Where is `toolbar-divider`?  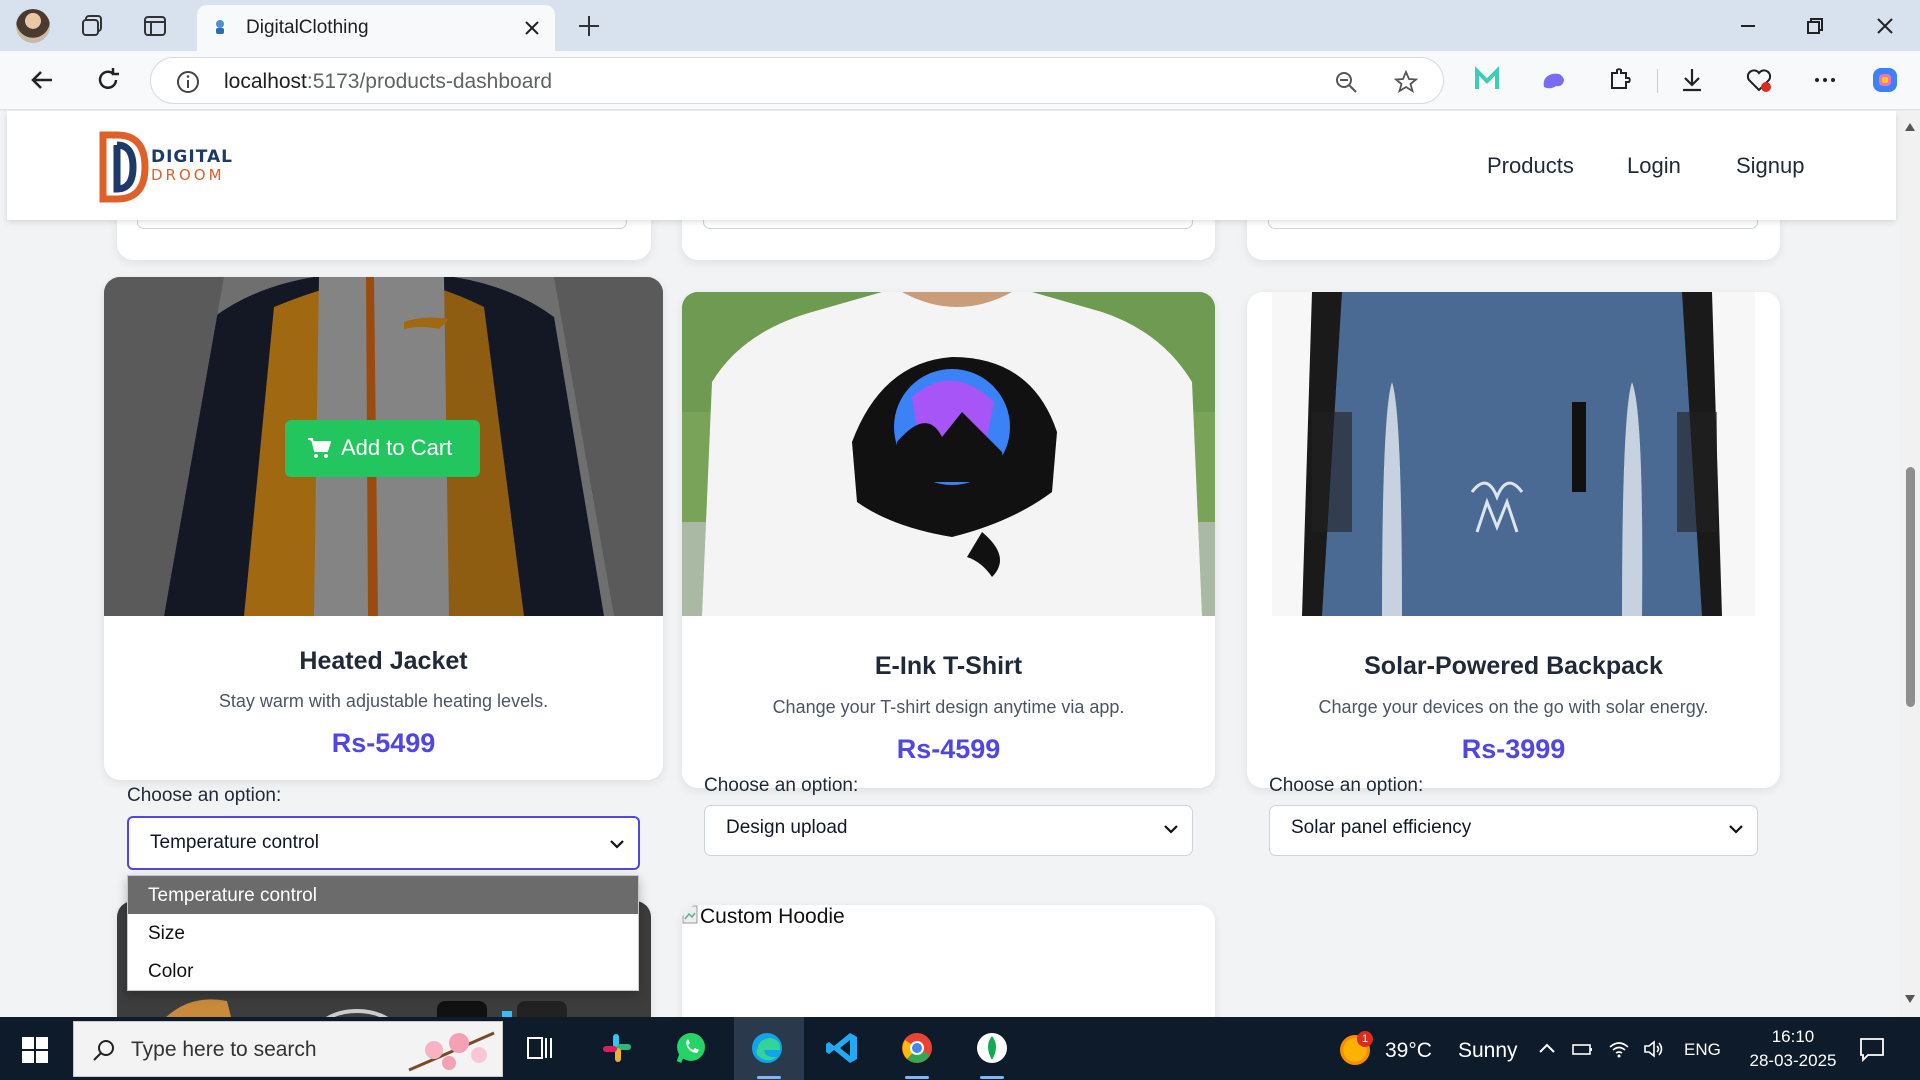 toolbar-divider is located at coordinates (1657, 81).